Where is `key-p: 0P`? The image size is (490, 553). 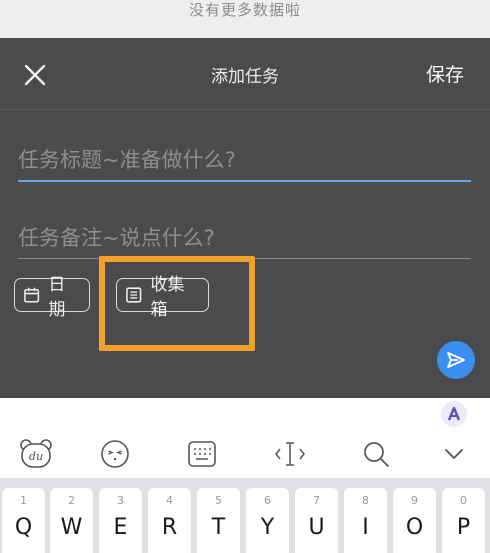 key-p: 0P is located at coordinates (463, 520).